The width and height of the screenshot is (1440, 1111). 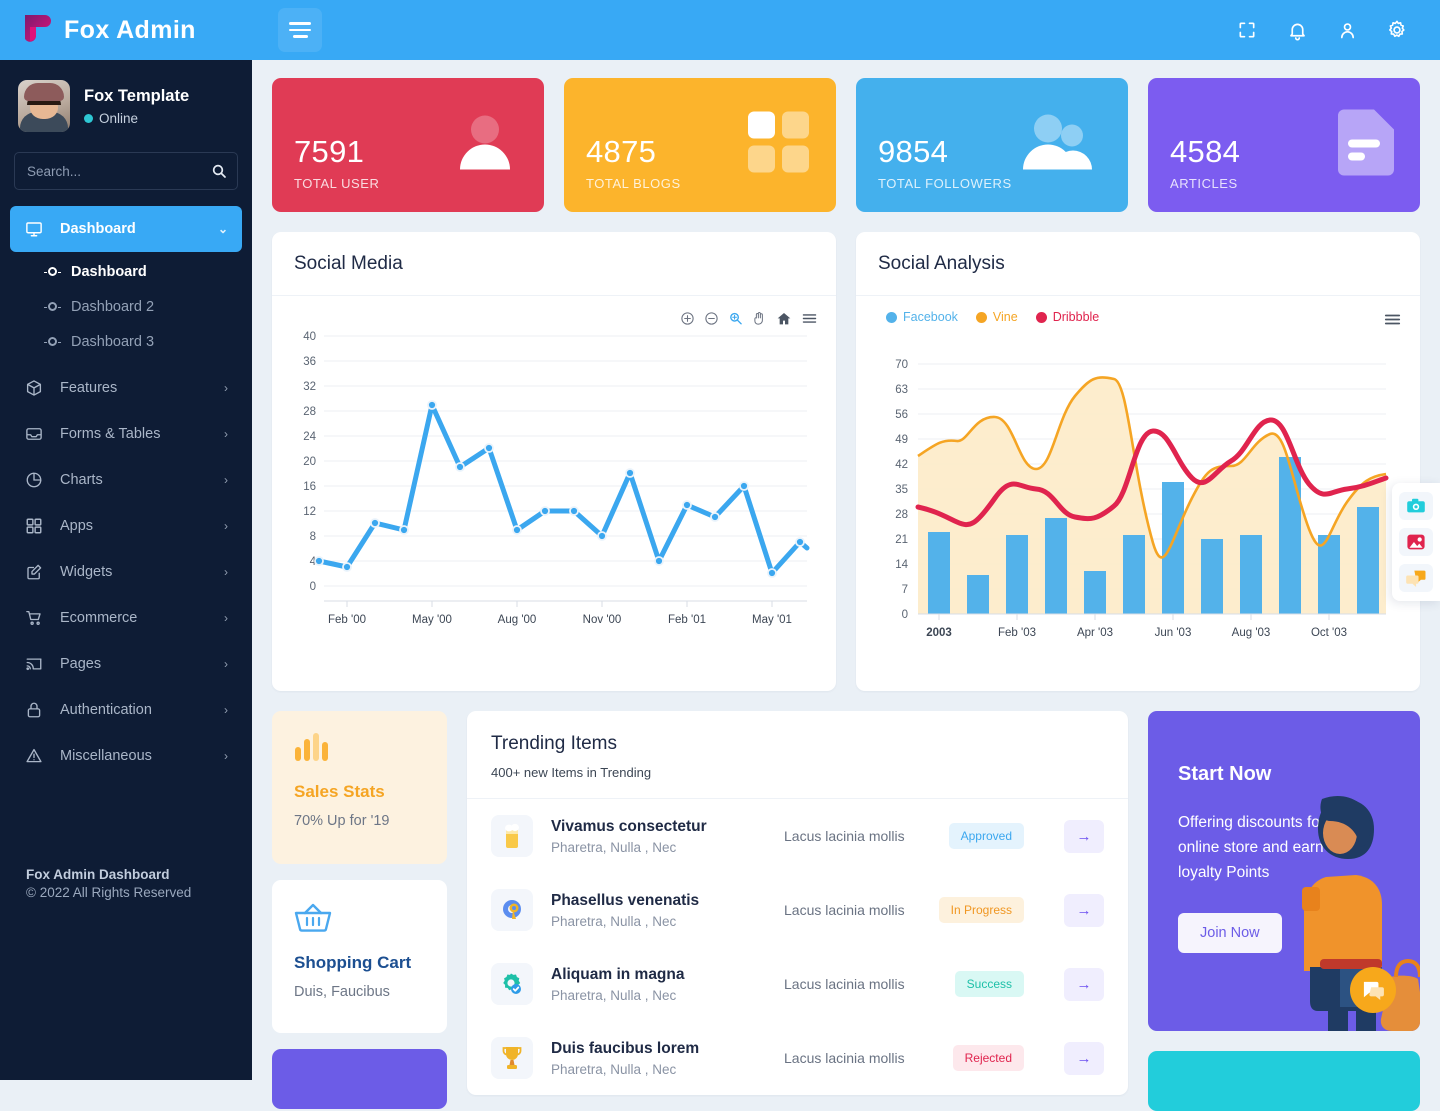 What do you see at coordinates (309, 412) in the screenshot?
I see `svg-text: 28` at bounding box center [309, 412].